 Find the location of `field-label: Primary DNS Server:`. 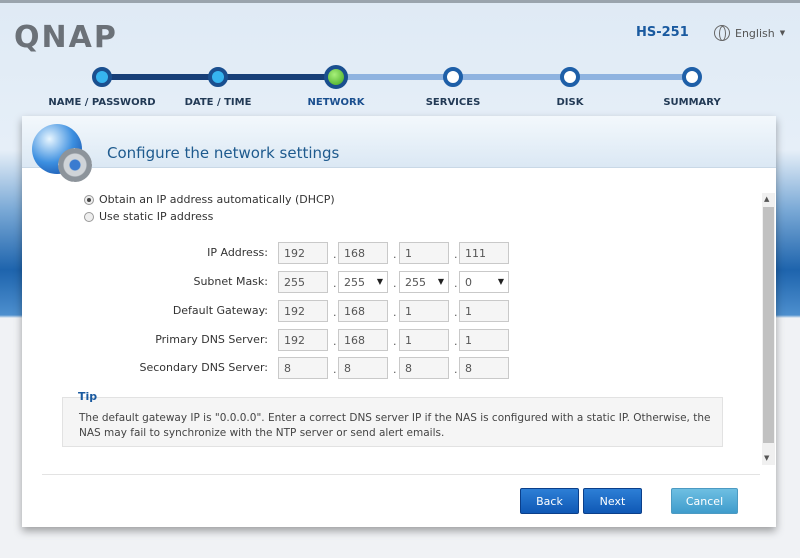

field-label: Primary DNS Server: is located at coordinates (211, 339).